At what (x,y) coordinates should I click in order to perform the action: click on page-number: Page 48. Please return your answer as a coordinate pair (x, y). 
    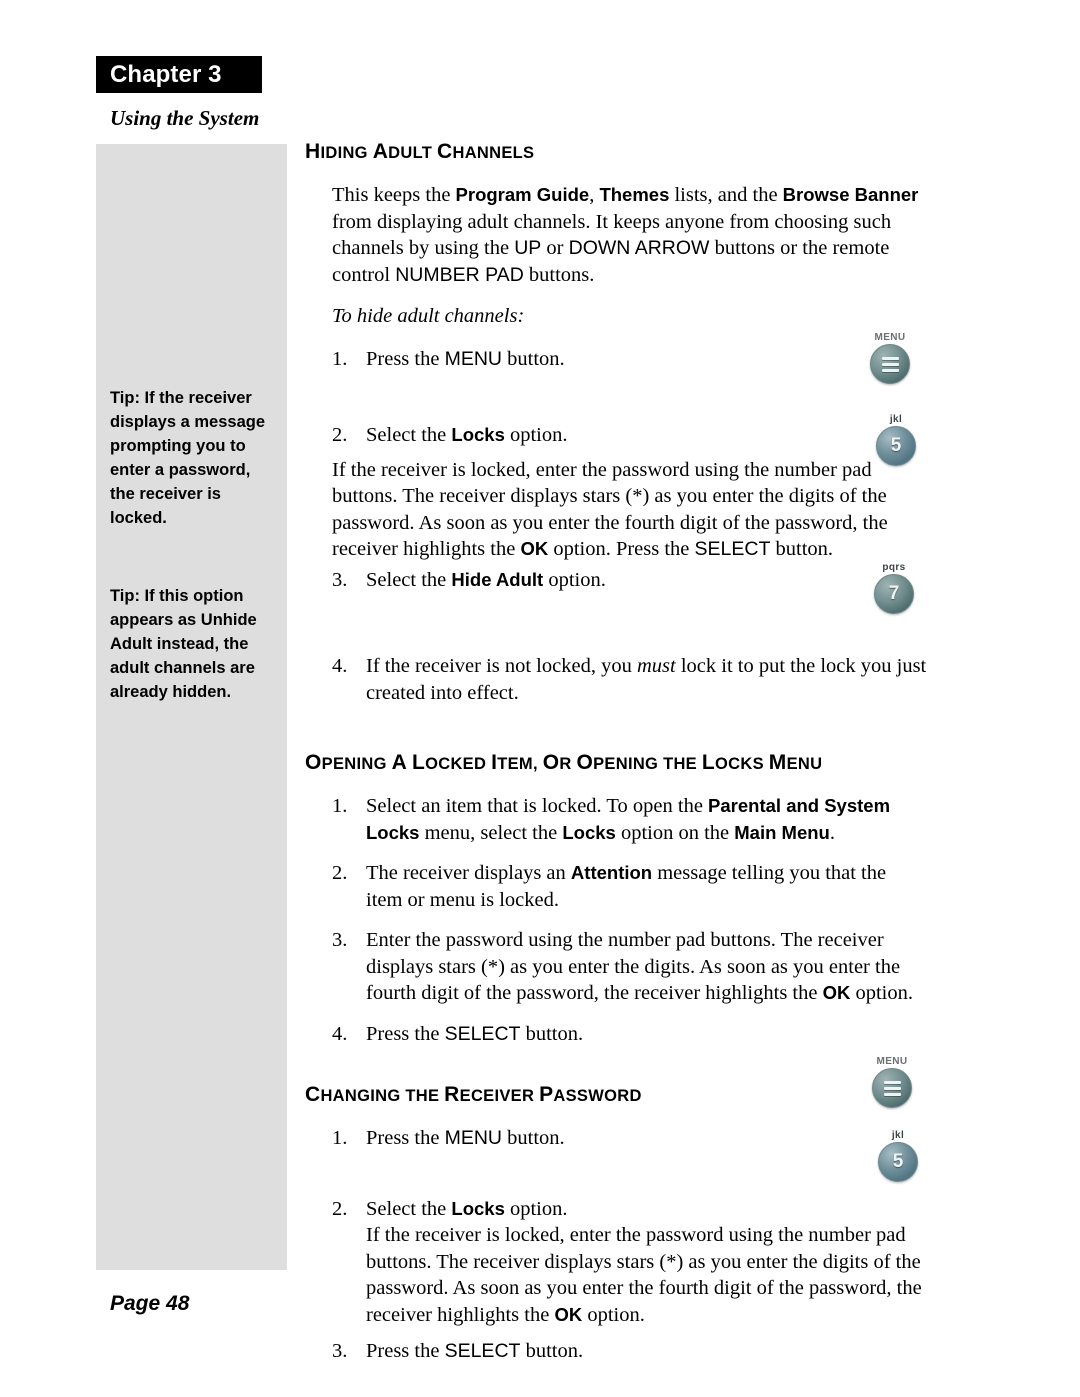
    Looking at the image, I should click on (150, 1303).